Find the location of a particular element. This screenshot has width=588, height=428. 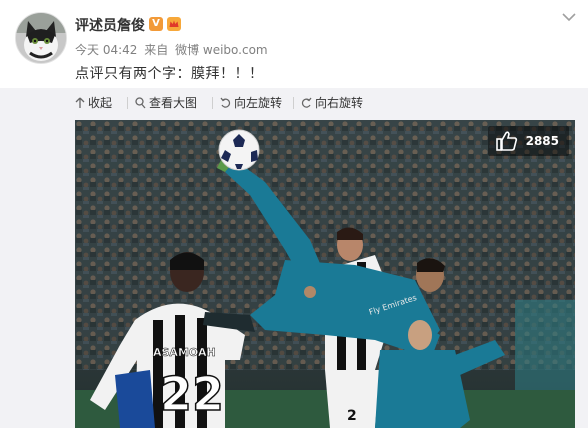

user-name: 评述员詹俊 is located at coordinates (110, 25).